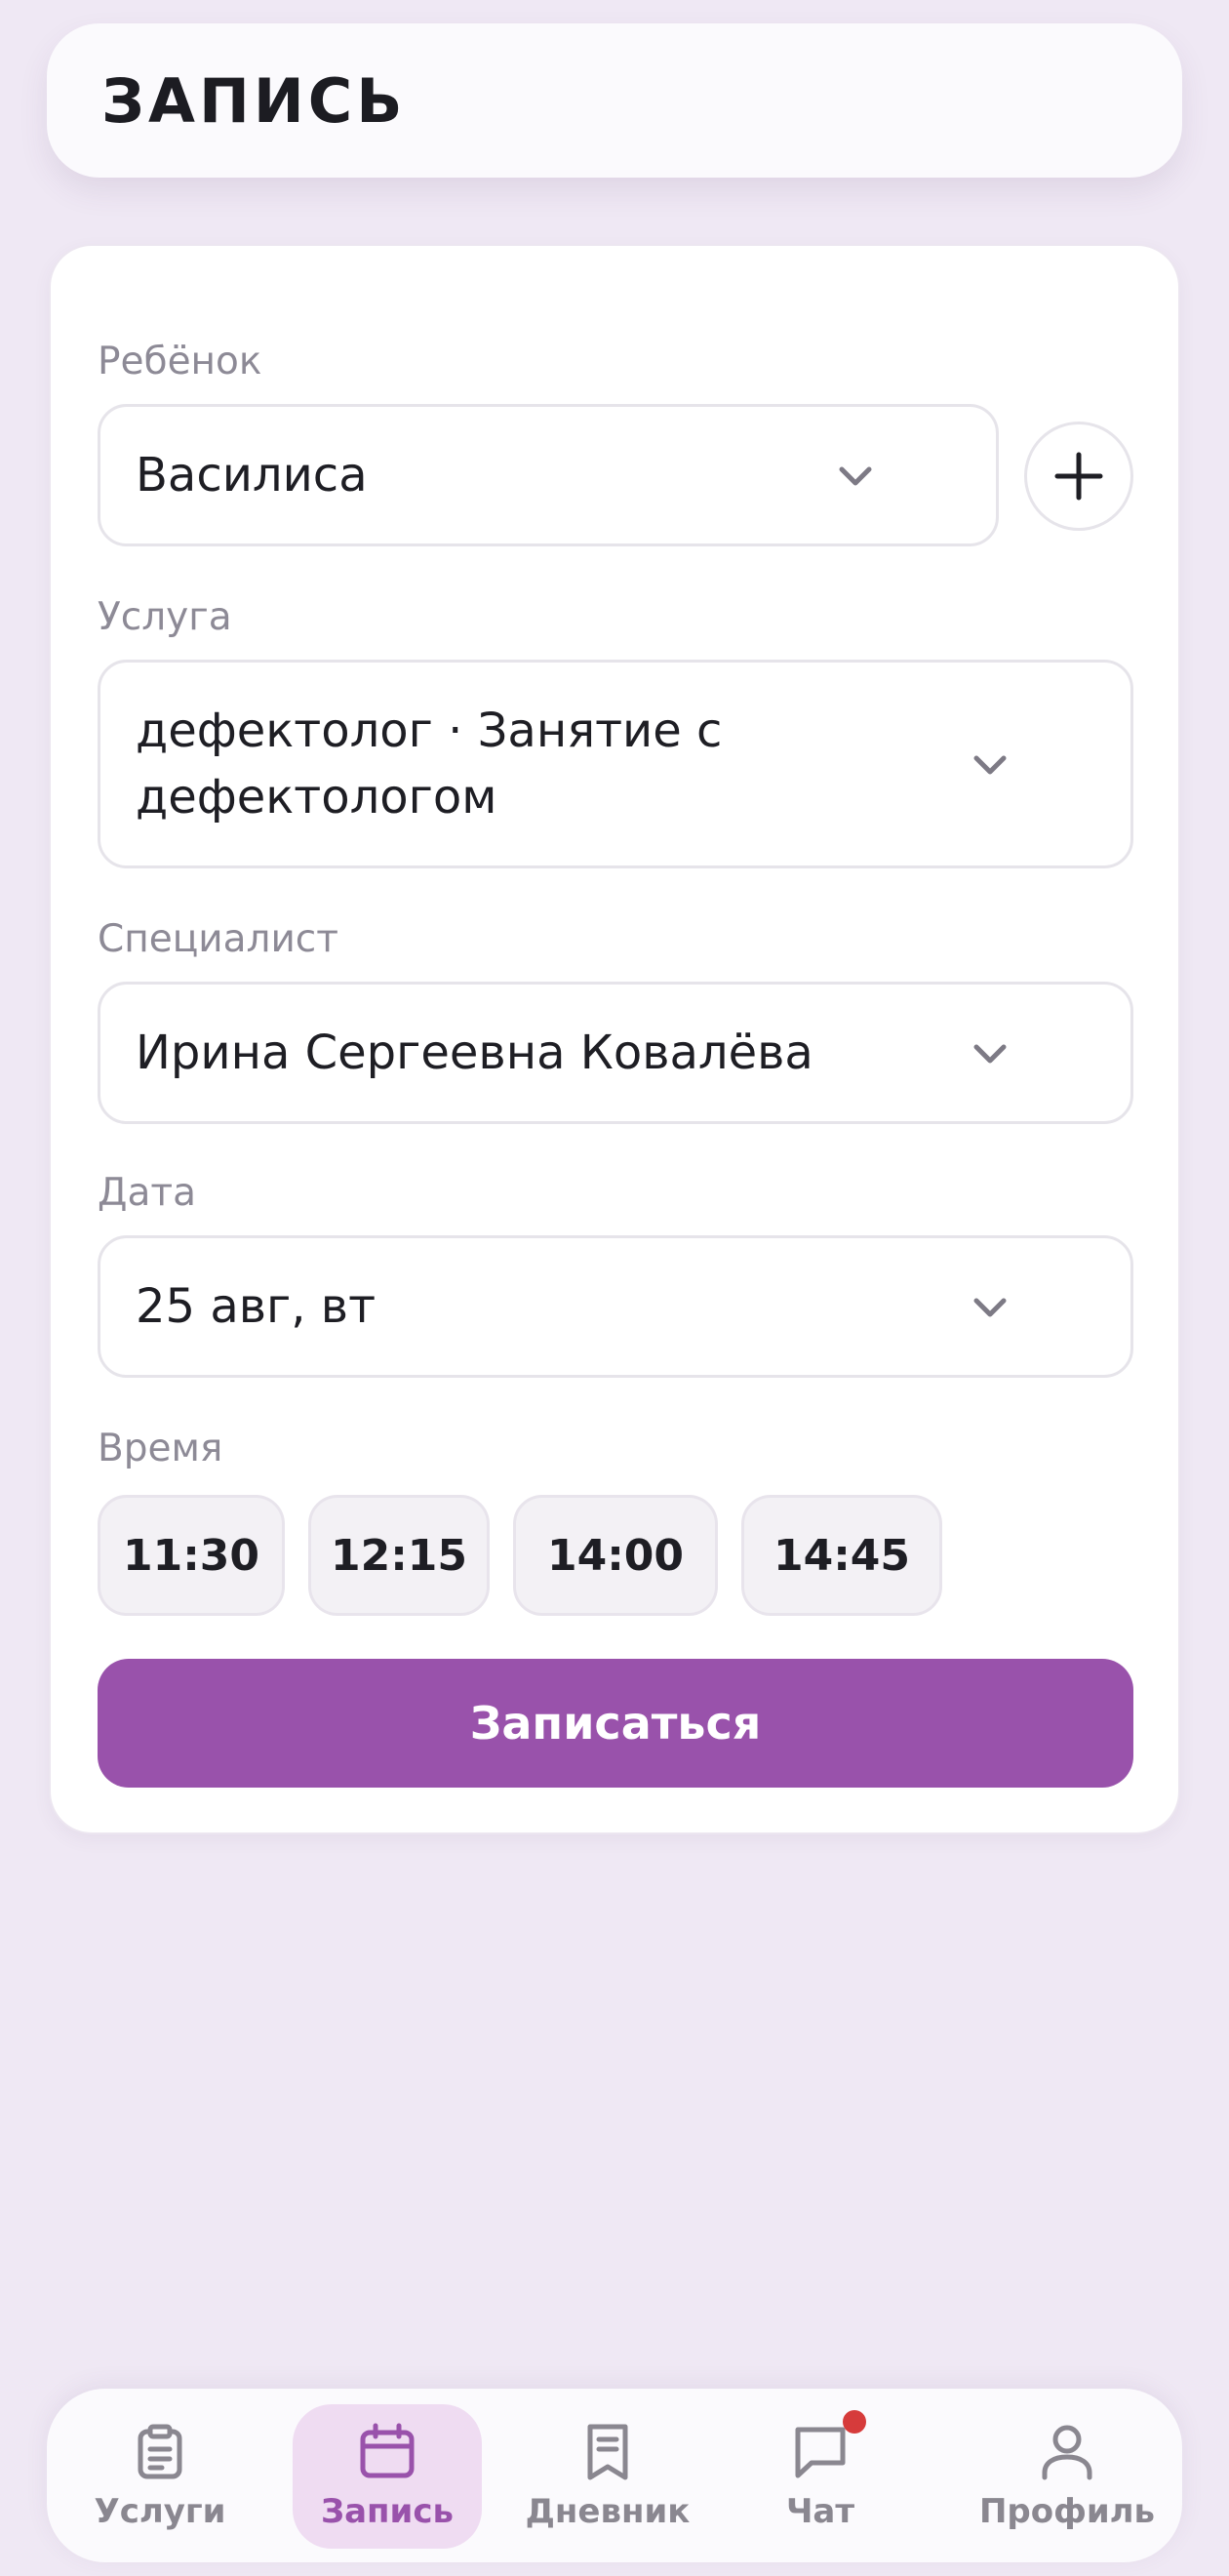 The height and width of the screenshot is (2576, 1229). Describe the element at coordinates (828, 2446) in the screenshot. I see `chat-icon` at that location.